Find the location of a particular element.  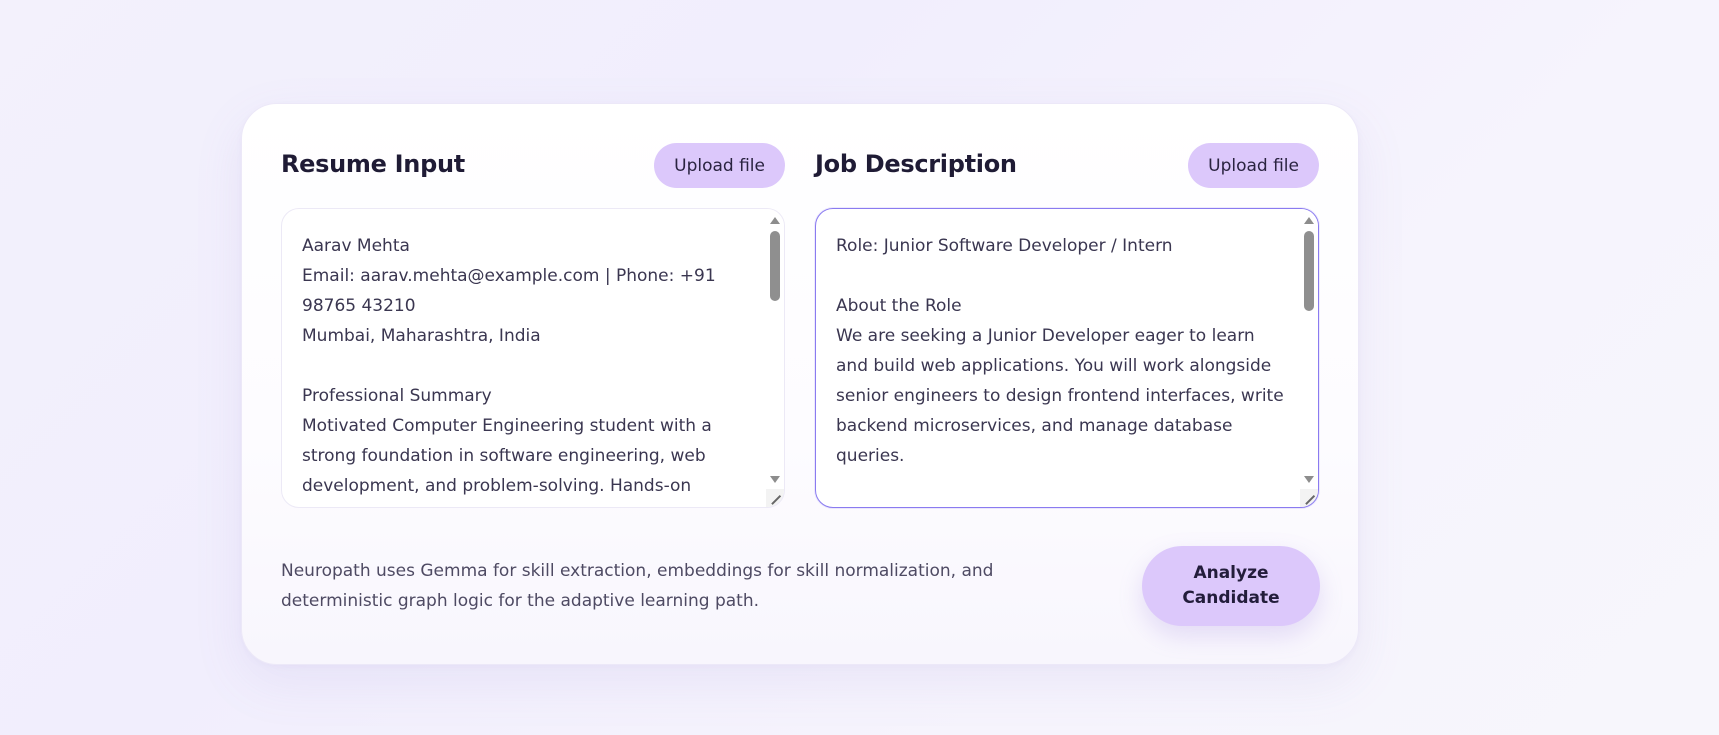

resume-upload-button: Upload file is located at coordinates (719, 165).